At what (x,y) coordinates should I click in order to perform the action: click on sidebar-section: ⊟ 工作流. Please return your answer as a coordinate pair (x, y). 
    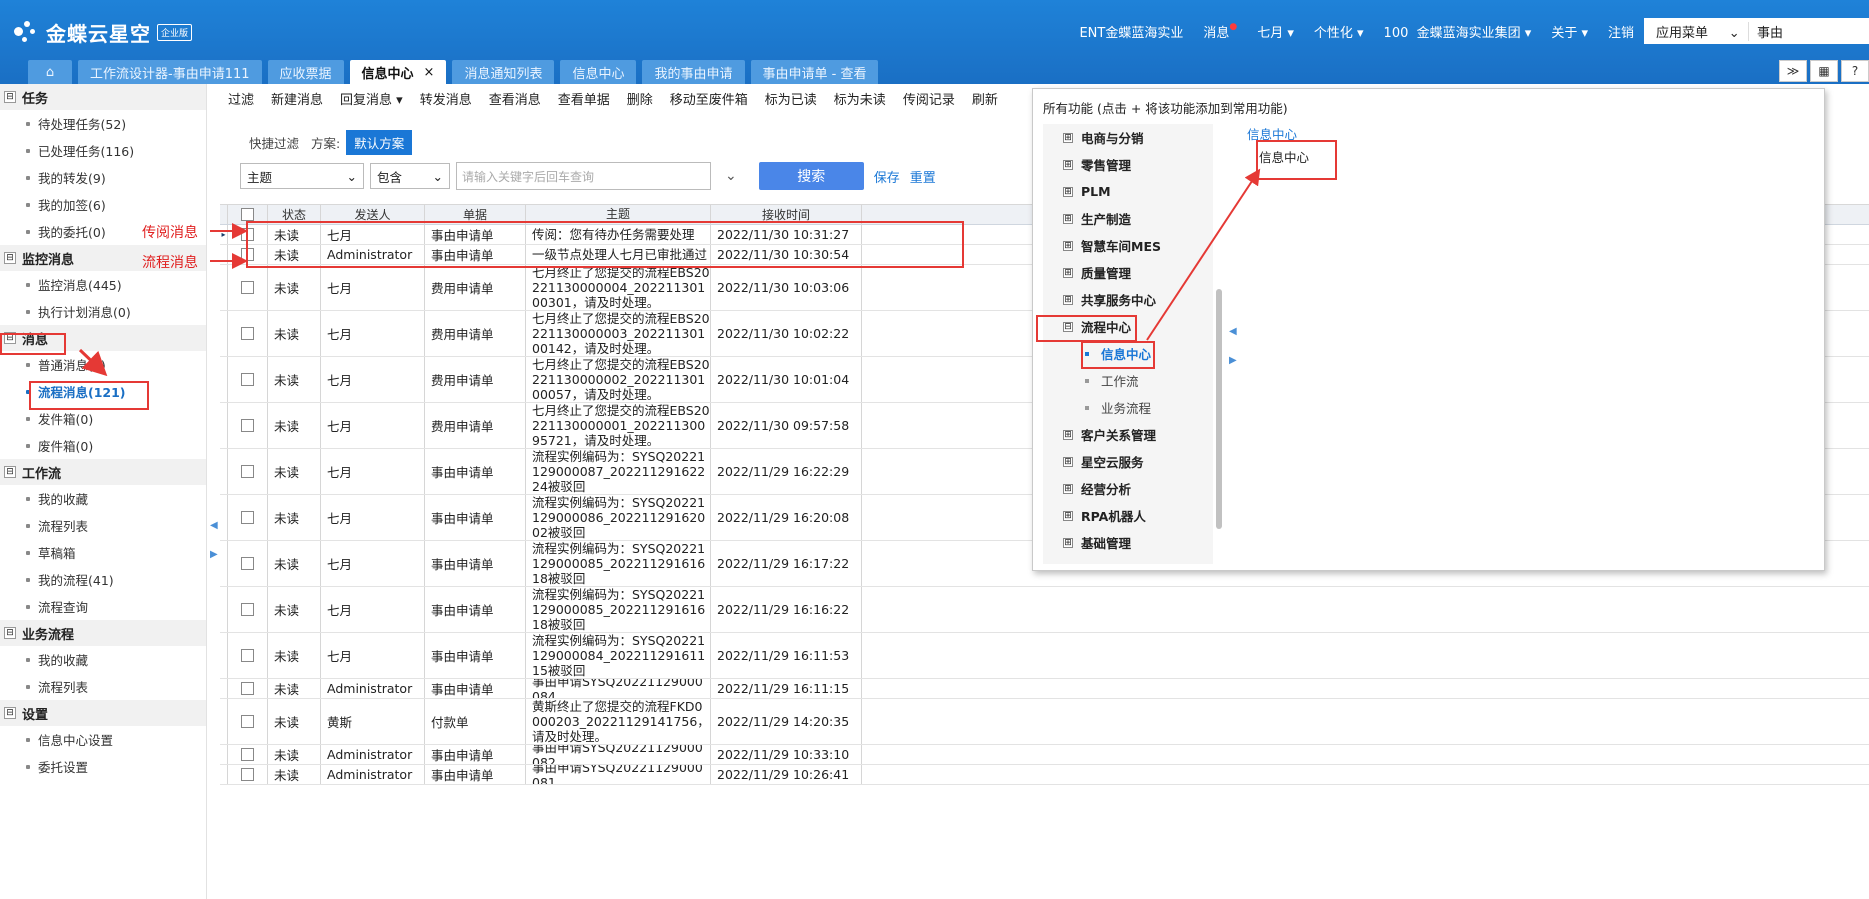
    Looking at the image, I should click on (103, 472).